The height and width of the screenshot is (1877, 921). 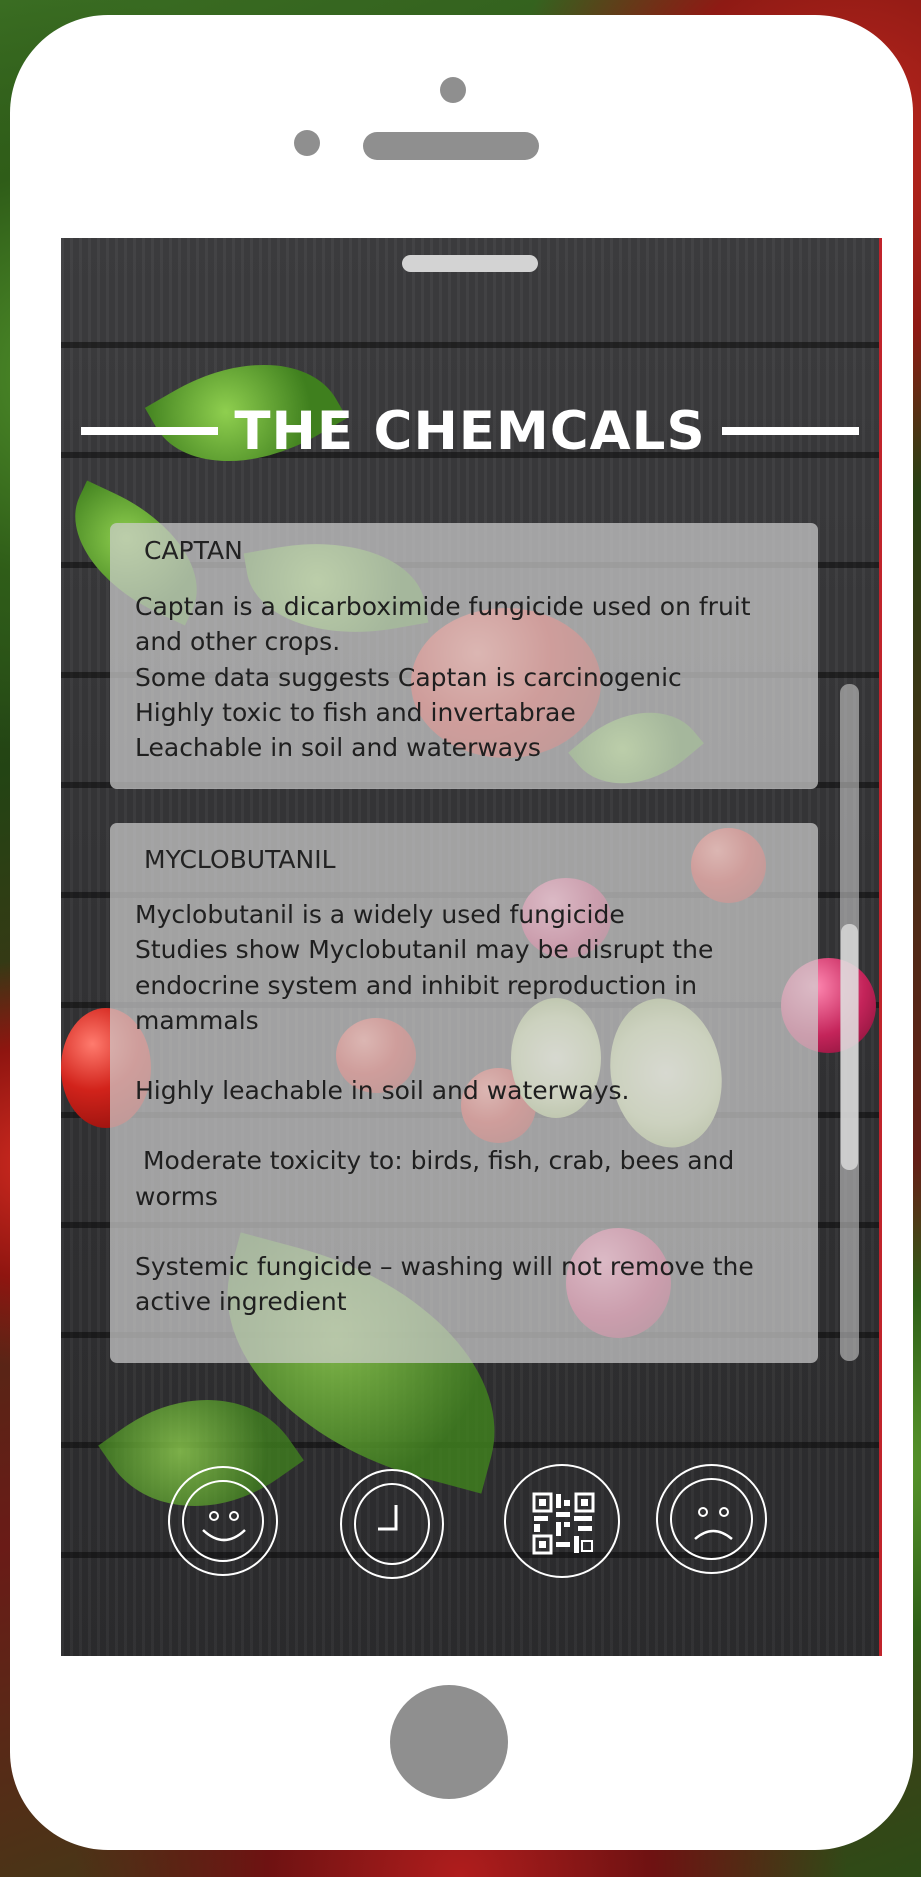 What do you see at coordinates (223, 1521) in the screenshot?
I see `happy-face-icon` at bounding box center [223, 1521].